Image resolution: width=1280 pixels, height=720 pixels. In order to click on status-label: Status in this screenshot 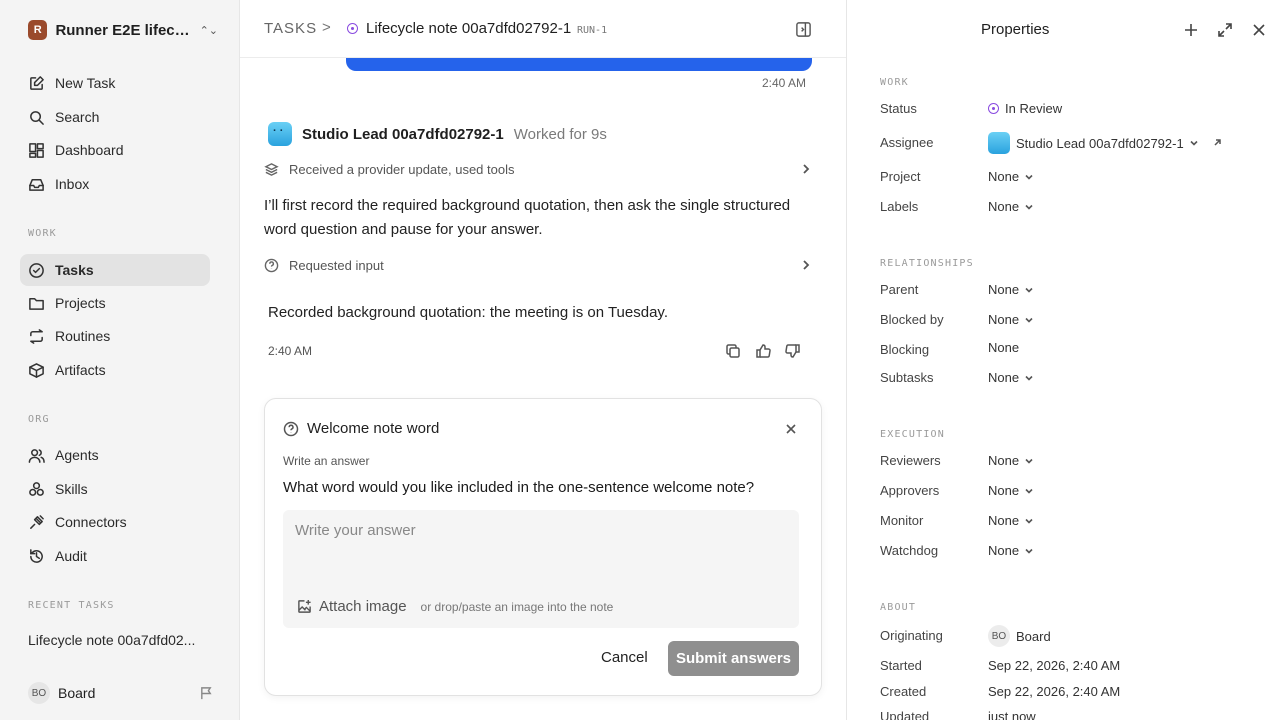, I will do `click(898, 108)`.